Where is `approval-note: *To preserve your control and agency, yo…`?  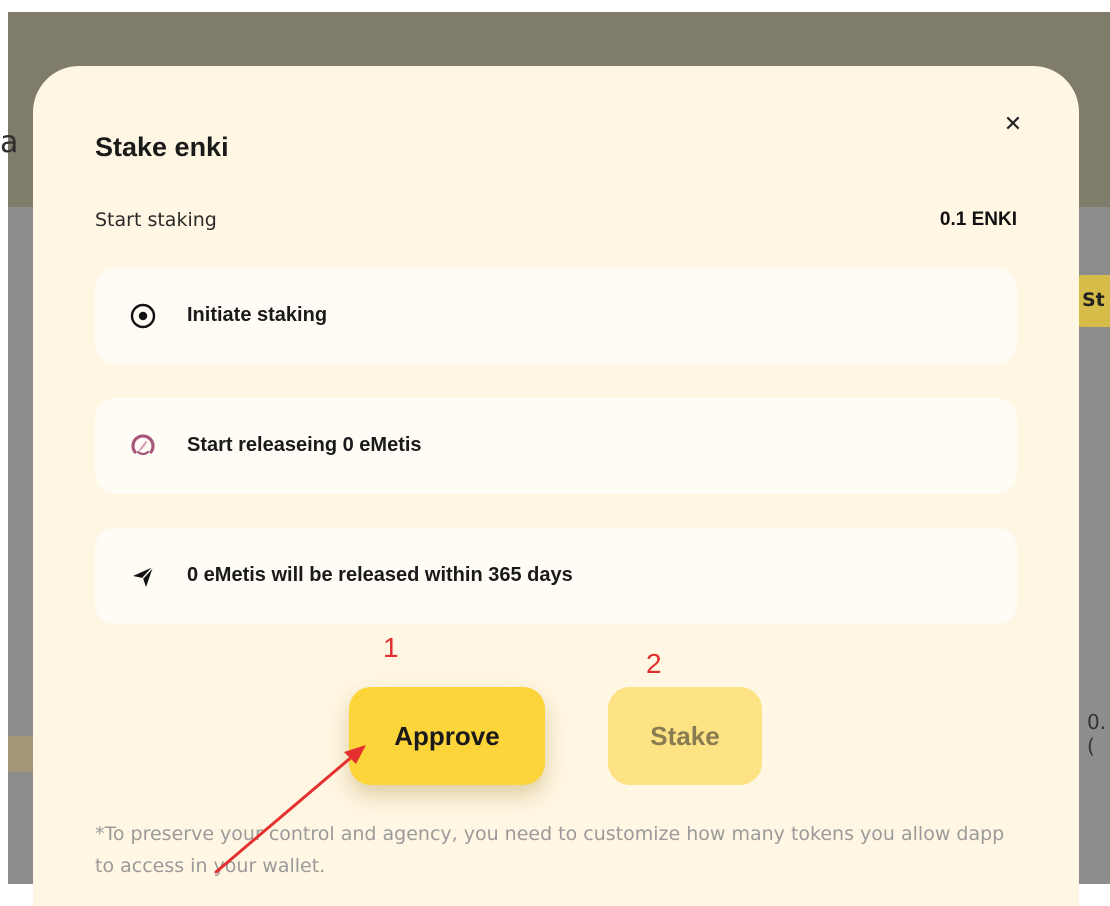 approval-note: *To preserve your control and agency, yo… is located at coordinates (550, 850).